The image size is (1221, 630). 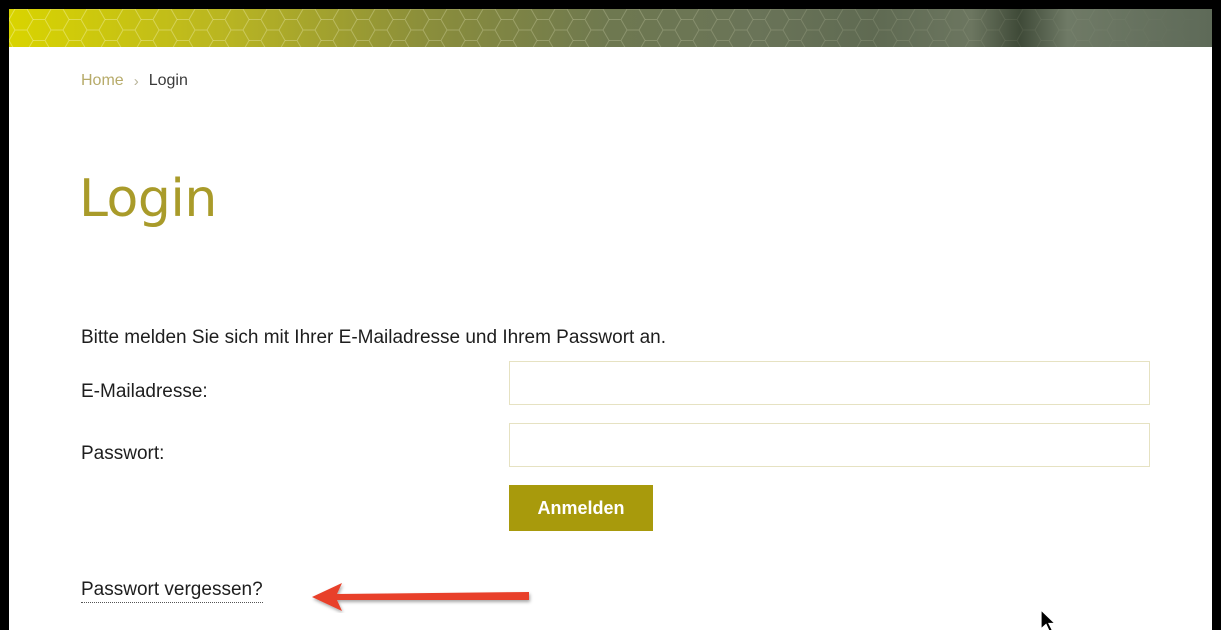 What do you see at coordinates (420, 597) in the screenshot?
I see `red-arrow-left-icon` at bounding box center [420, 597].